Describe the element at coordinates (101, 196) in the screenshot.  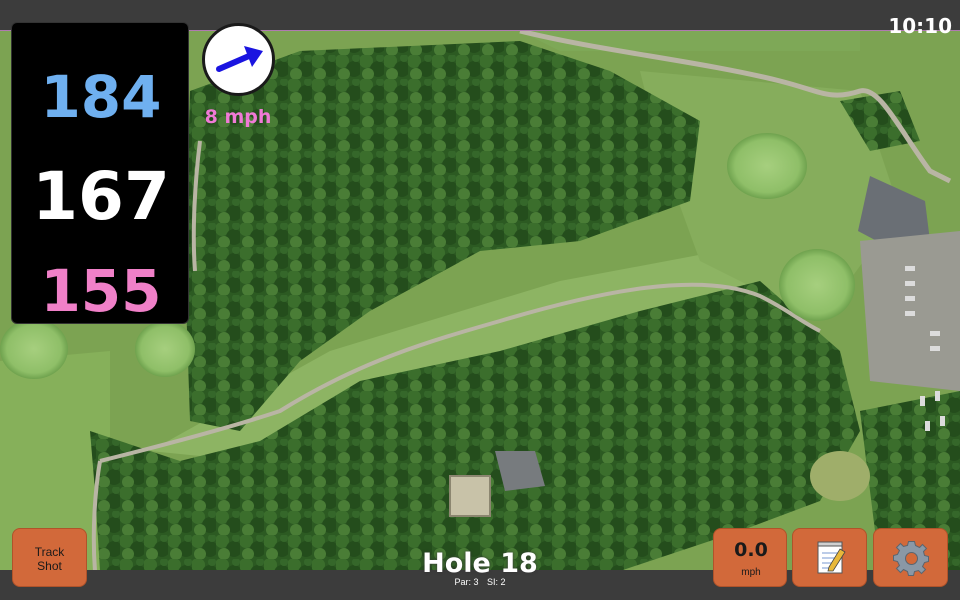
I see `center-yardage: 167` at that location.